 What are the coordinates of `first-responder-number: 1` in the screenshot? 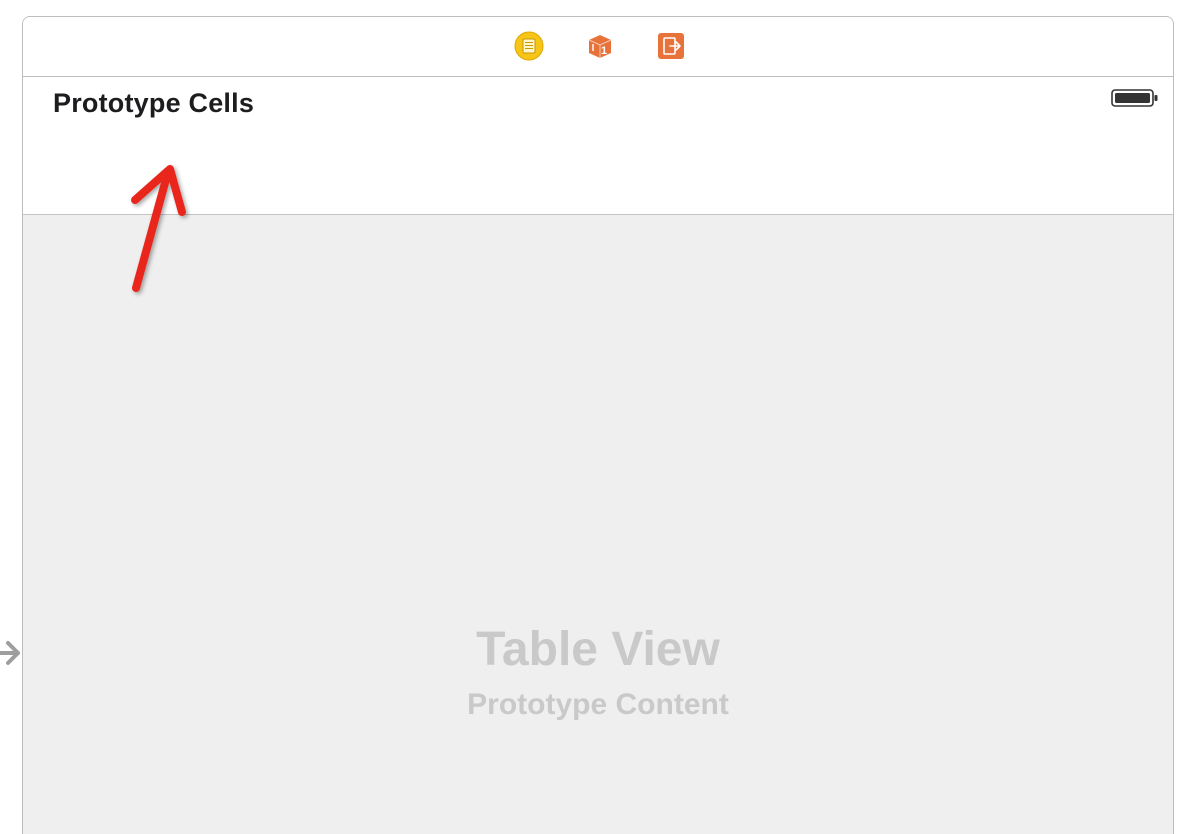 It's located at (604, 51).